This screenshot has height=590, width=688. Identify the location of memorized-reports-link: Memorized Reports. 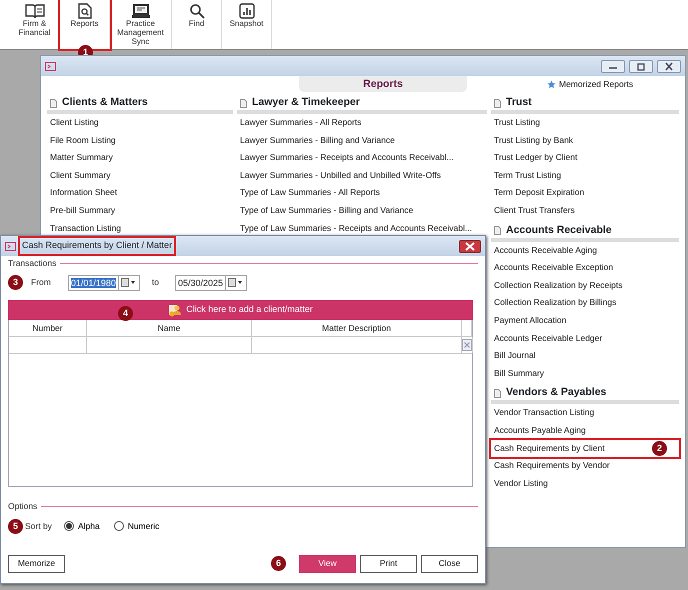
(596, 84).